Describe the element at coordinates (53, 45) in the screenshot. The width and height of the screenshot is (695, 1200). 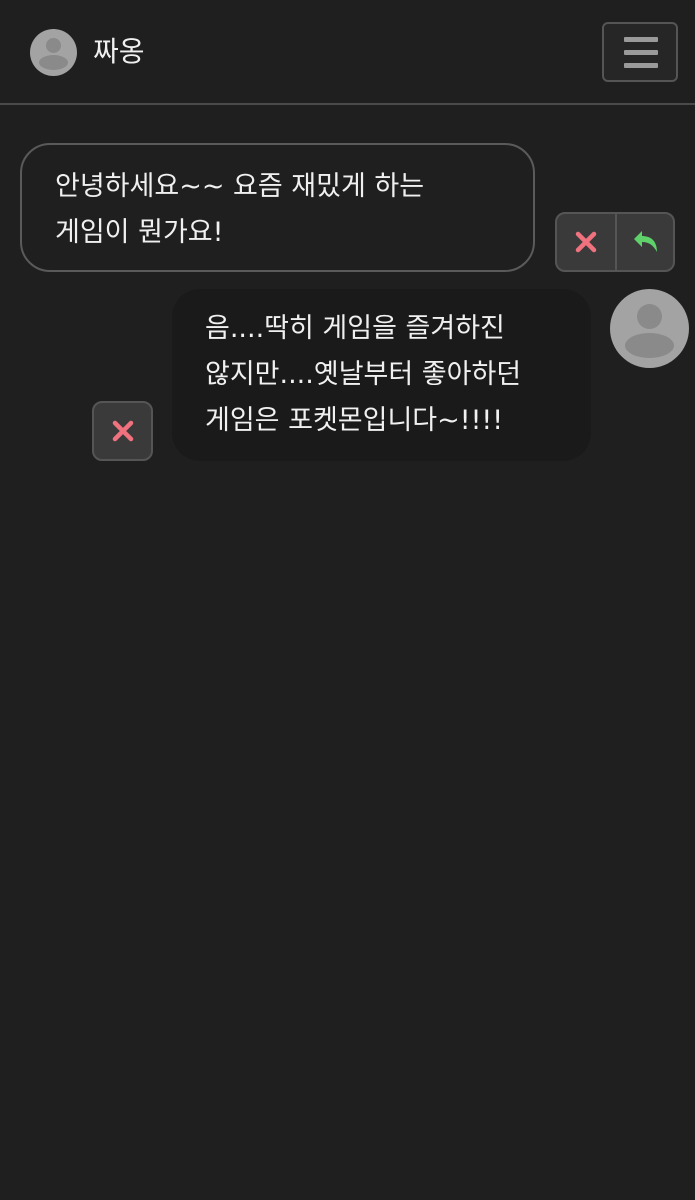
I see `avatar-head-shape` at that location.